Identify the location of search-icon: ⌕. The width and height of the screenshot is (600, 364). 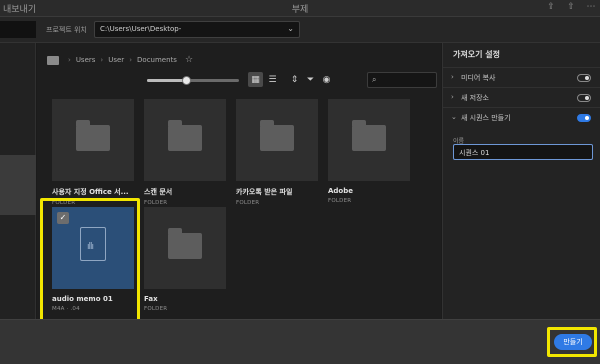
(374, 79).